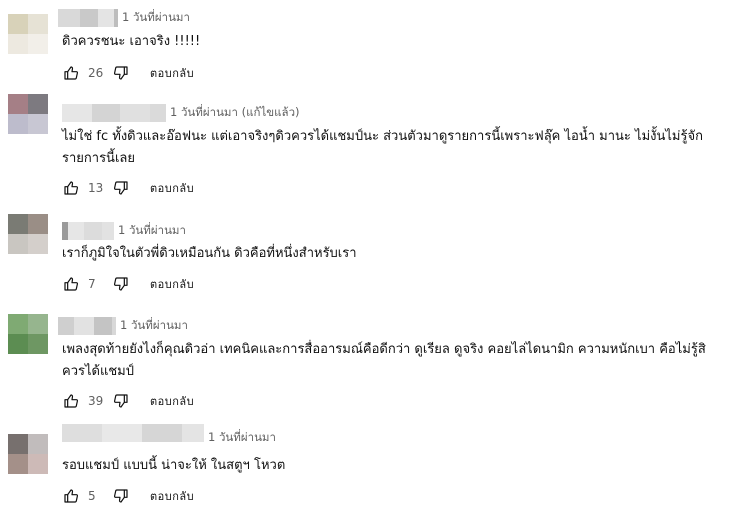 The width and height of the screenshot is (729, 509). Describe the element at coordinates (96, 73) in the screenshot. I see `like-count: 26` at that location.